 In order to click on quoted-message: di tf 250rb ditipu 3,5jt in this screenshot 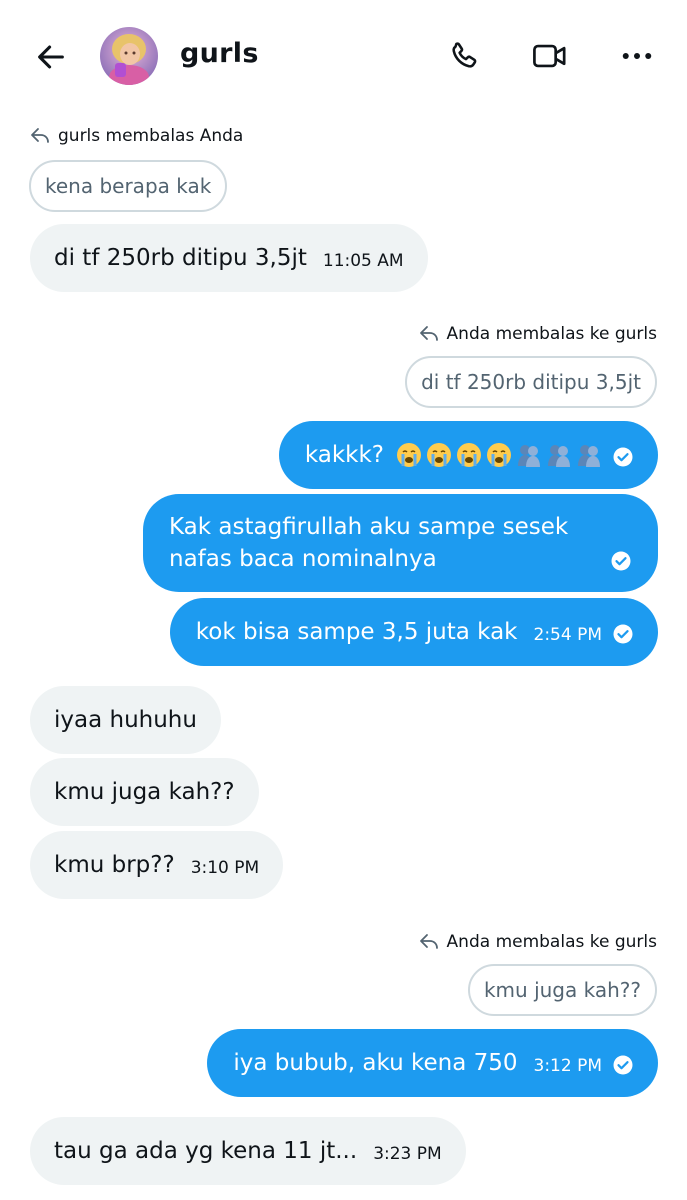, I will do `click(531, 382)`.